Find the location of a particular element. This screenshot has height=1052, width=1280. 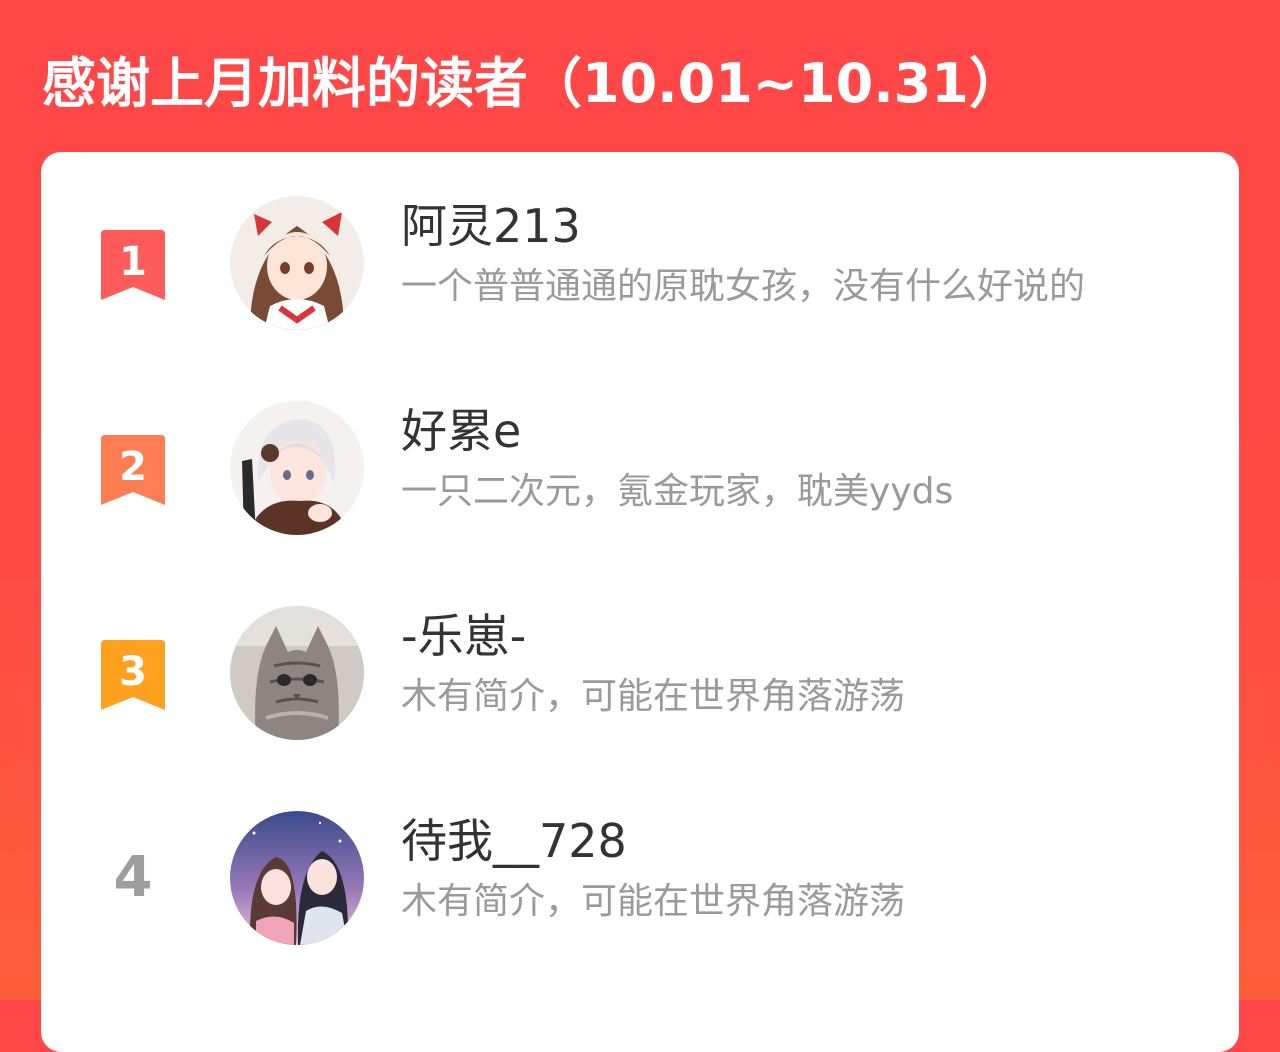

rank-number: 3 is located at coordinates (133, 672).